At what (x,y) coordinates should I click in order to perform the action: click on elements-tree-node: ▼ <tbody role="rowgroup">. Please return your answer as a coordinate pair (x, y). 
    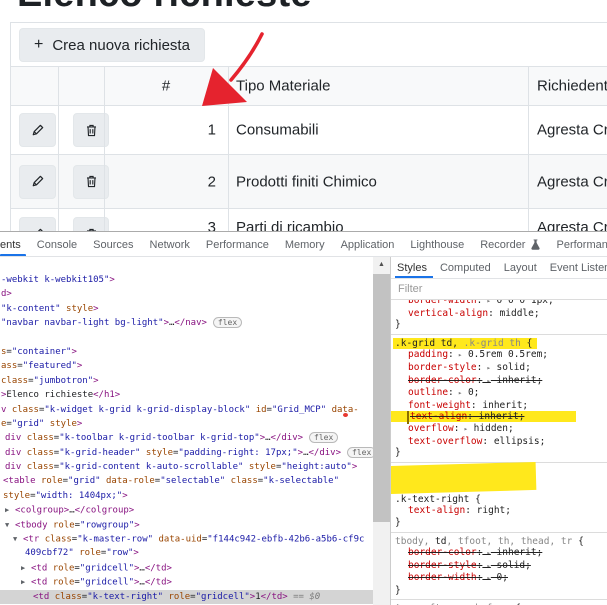
    Looking at the image, I should click on (186, 525).